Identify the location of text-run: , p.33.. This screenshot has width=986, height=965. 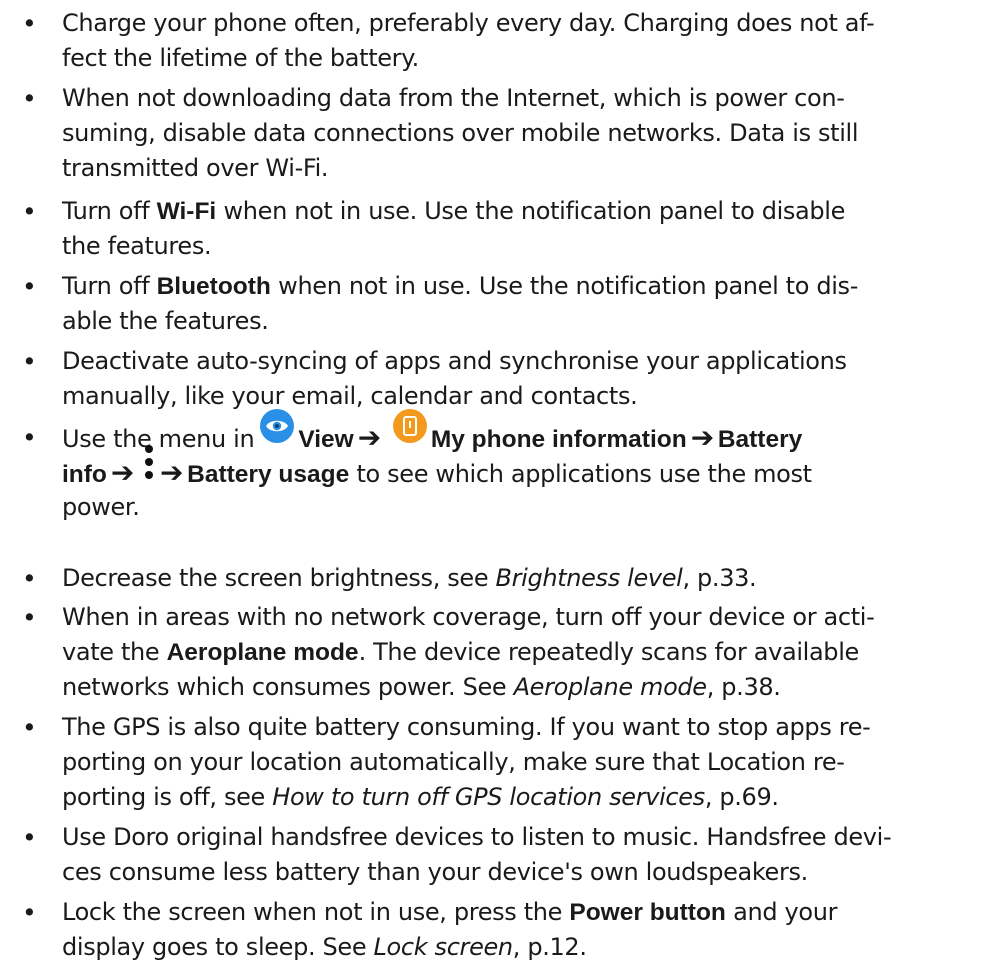
(719, 578).